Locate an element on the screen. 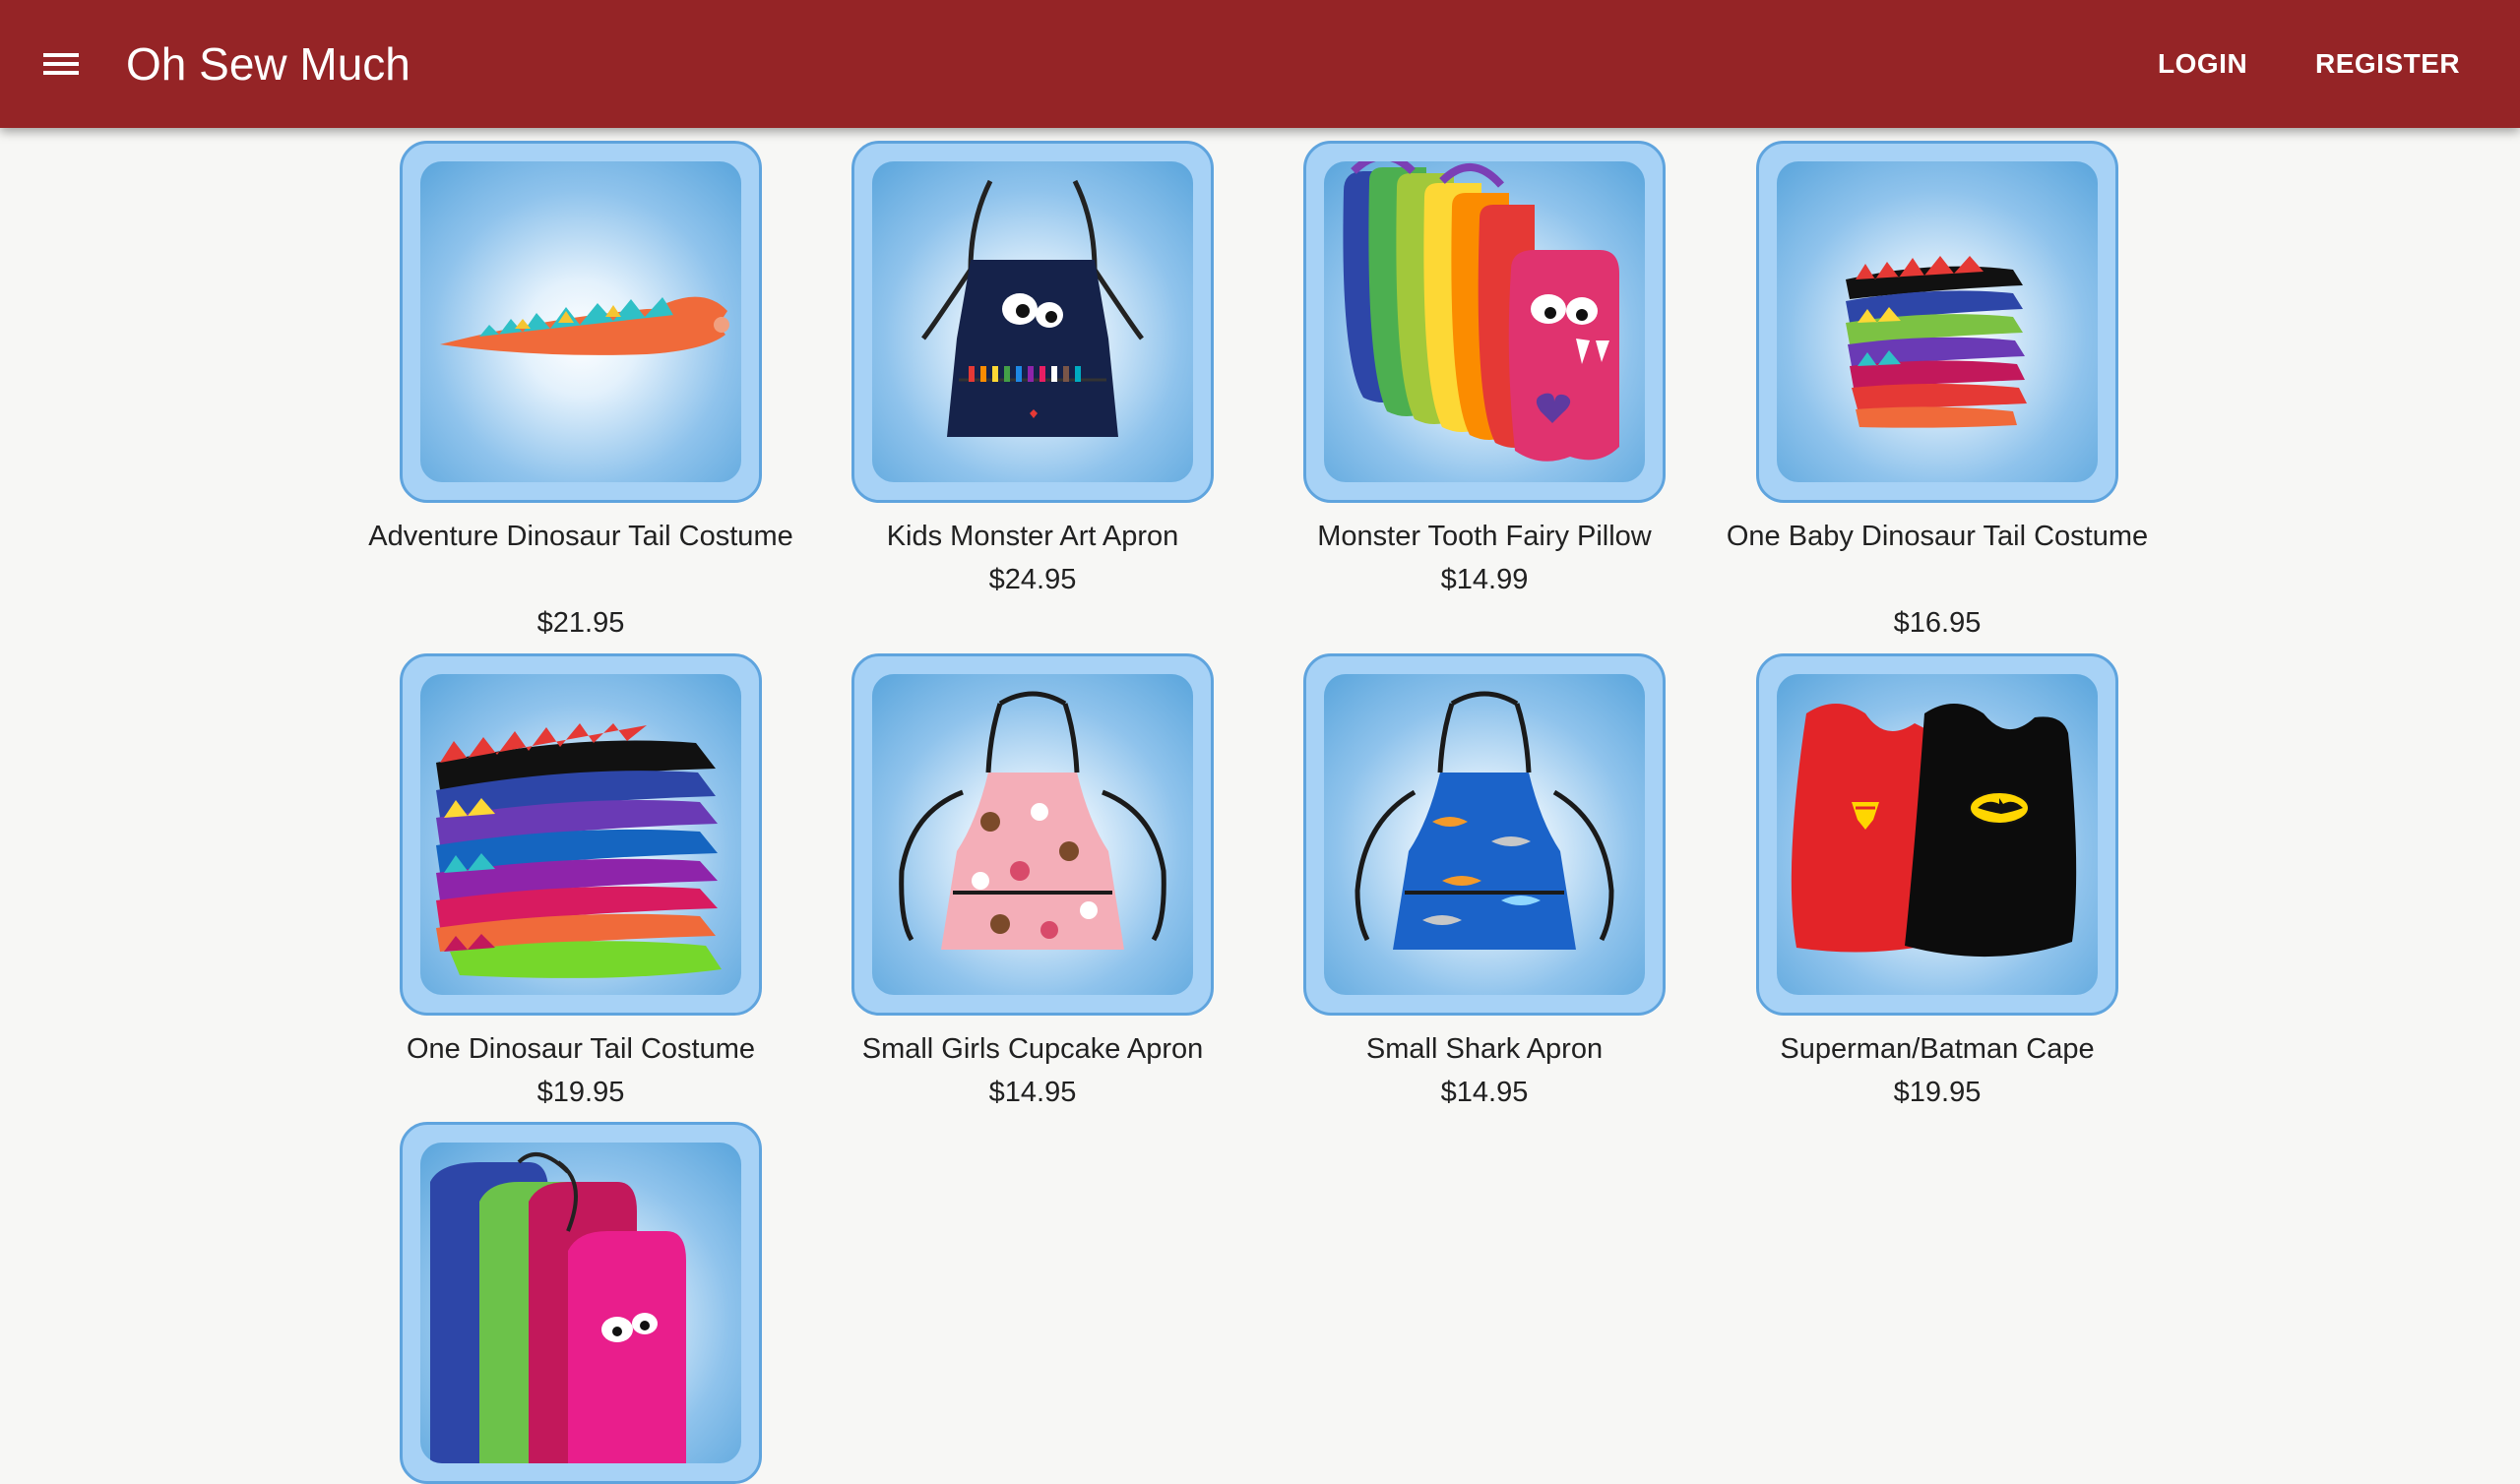  cupcake-apron-image is located at coordinates (1032, 820).